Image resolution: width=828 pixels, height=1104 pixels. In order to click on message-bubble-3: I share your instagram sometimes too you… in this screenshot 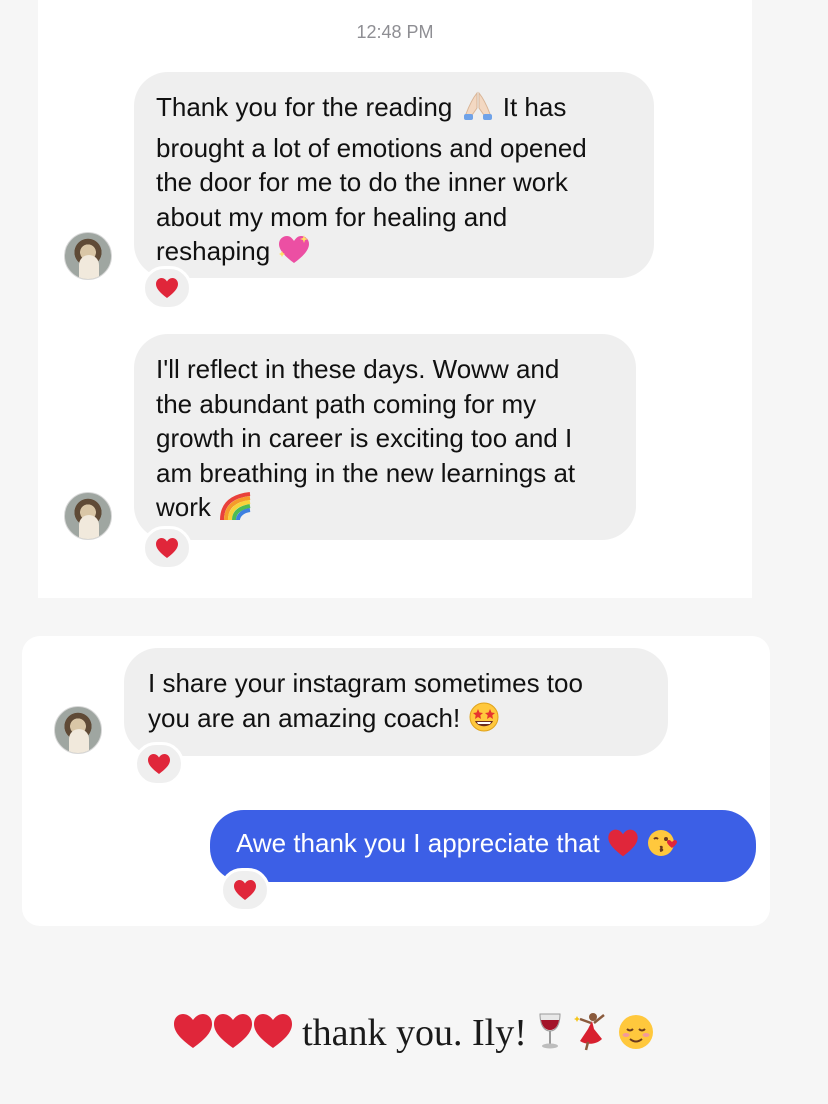, I will do `click(396, 702)`.